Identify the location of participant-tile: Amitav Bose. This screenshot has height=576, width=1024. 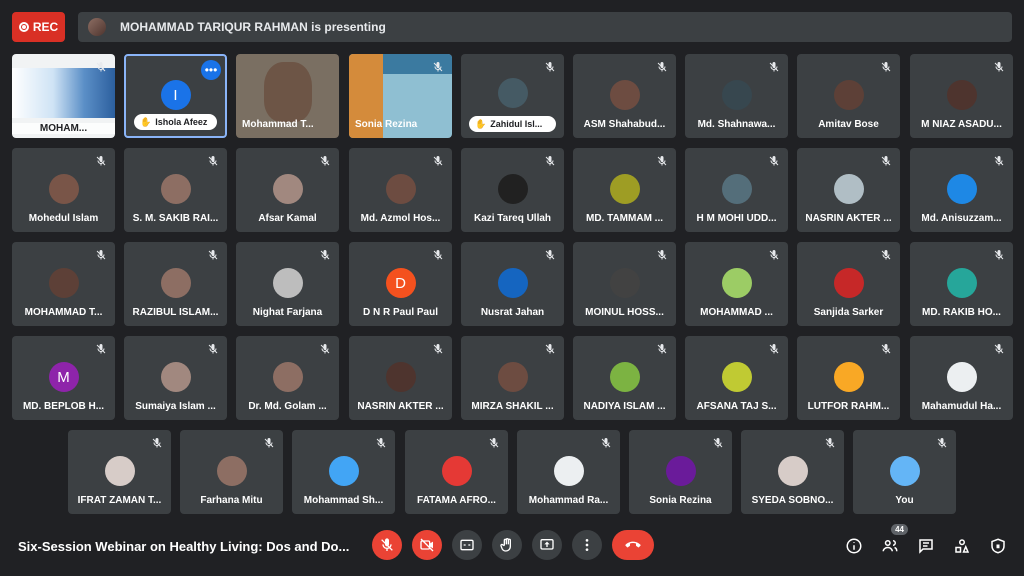
(848, 96).